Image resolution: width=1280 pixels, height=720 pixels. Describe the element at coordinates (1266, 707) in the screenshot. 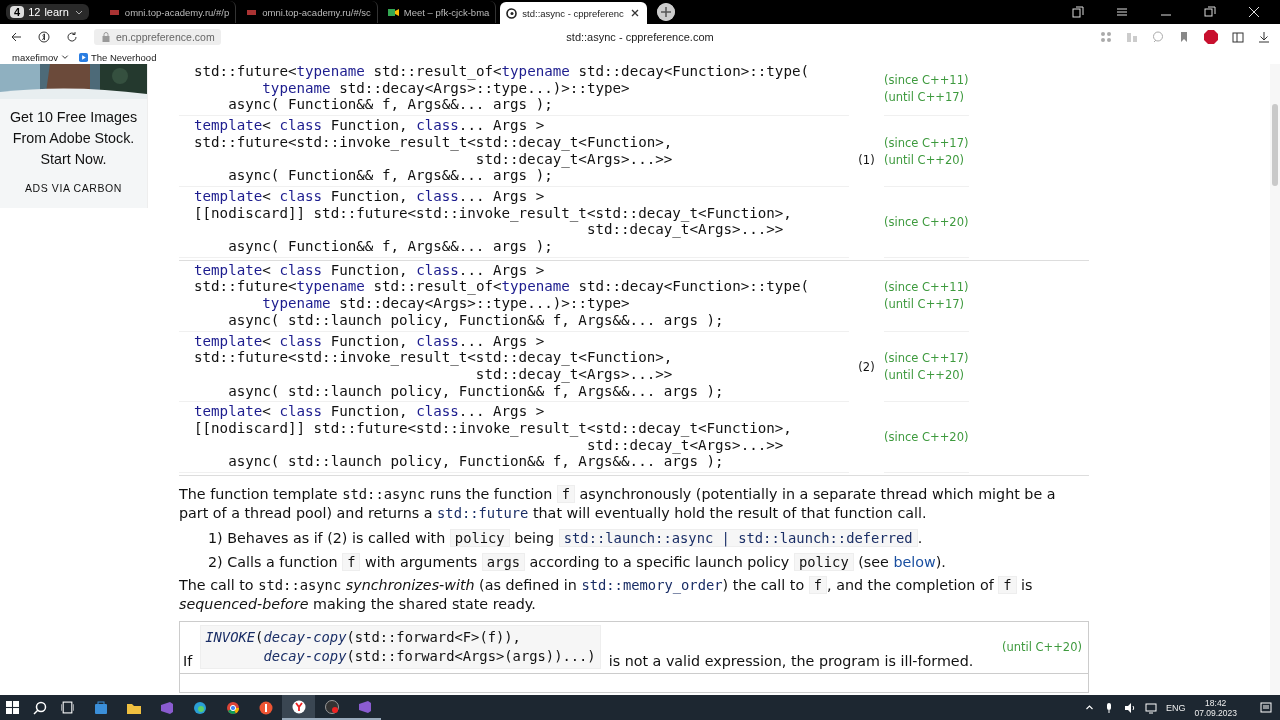

I see `notification-icon` at that location.